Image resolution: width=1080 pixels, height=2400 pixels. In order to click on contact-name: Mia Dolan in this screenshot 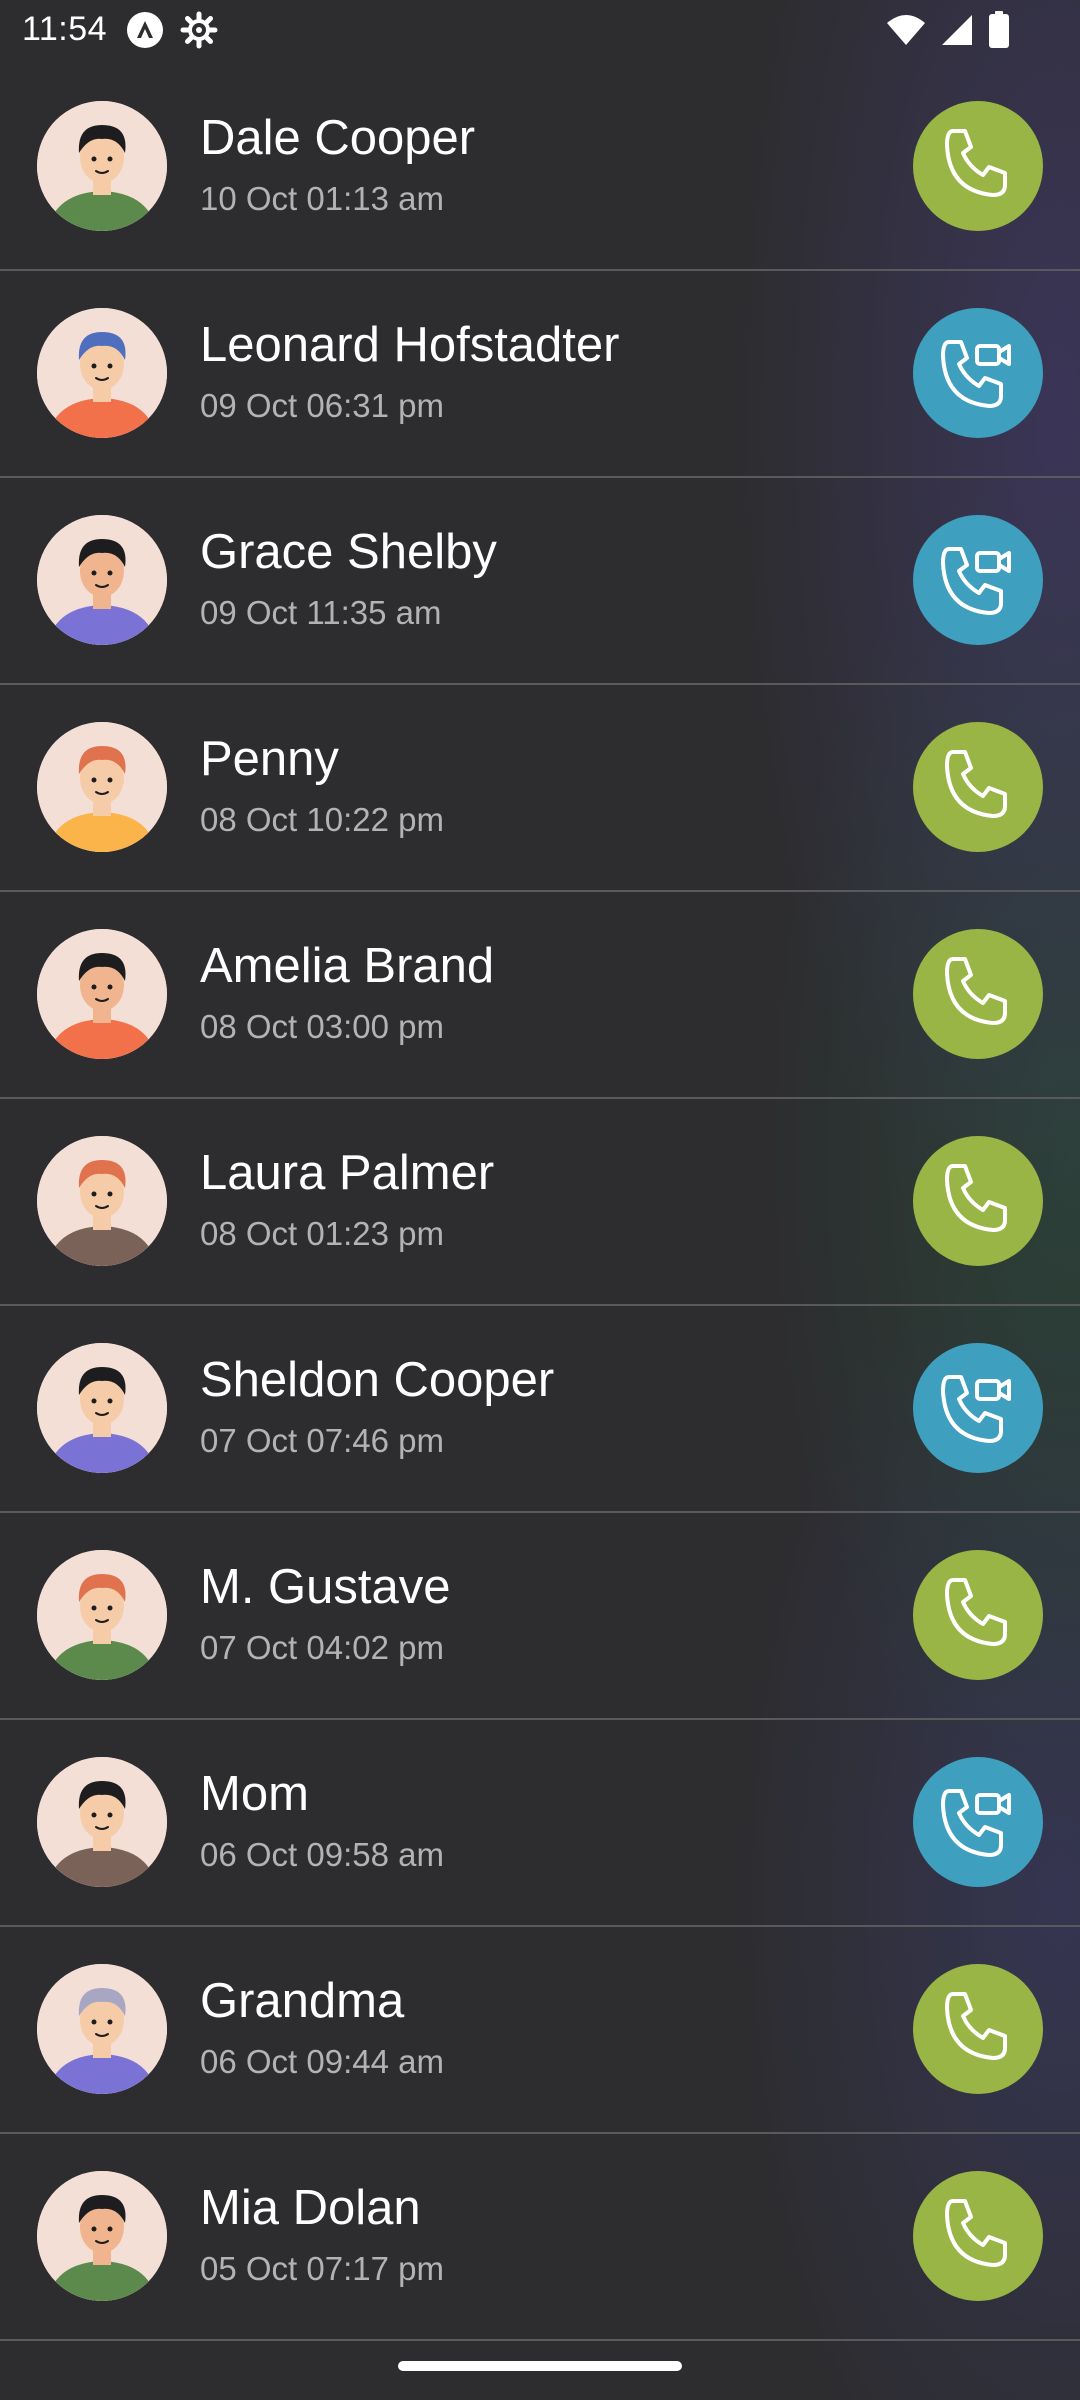, I will do `click(310, 2208)`.